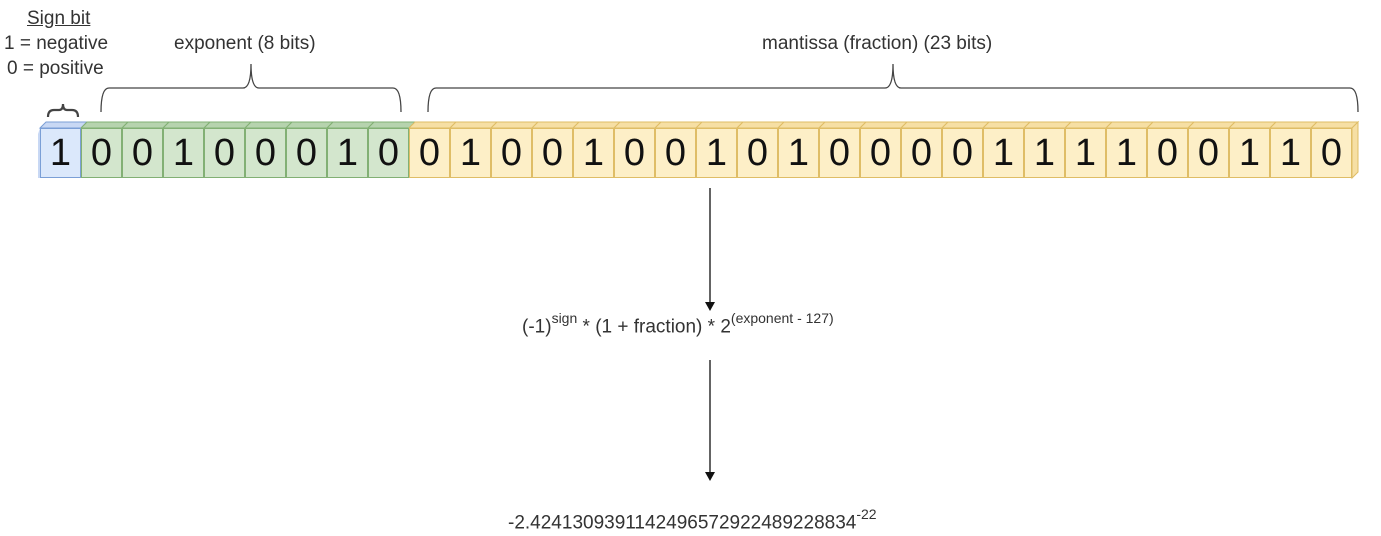 This screenshot has width=1381, height=536. I want to click on sign-positive-label: 0 = positive, so click(55, 68).